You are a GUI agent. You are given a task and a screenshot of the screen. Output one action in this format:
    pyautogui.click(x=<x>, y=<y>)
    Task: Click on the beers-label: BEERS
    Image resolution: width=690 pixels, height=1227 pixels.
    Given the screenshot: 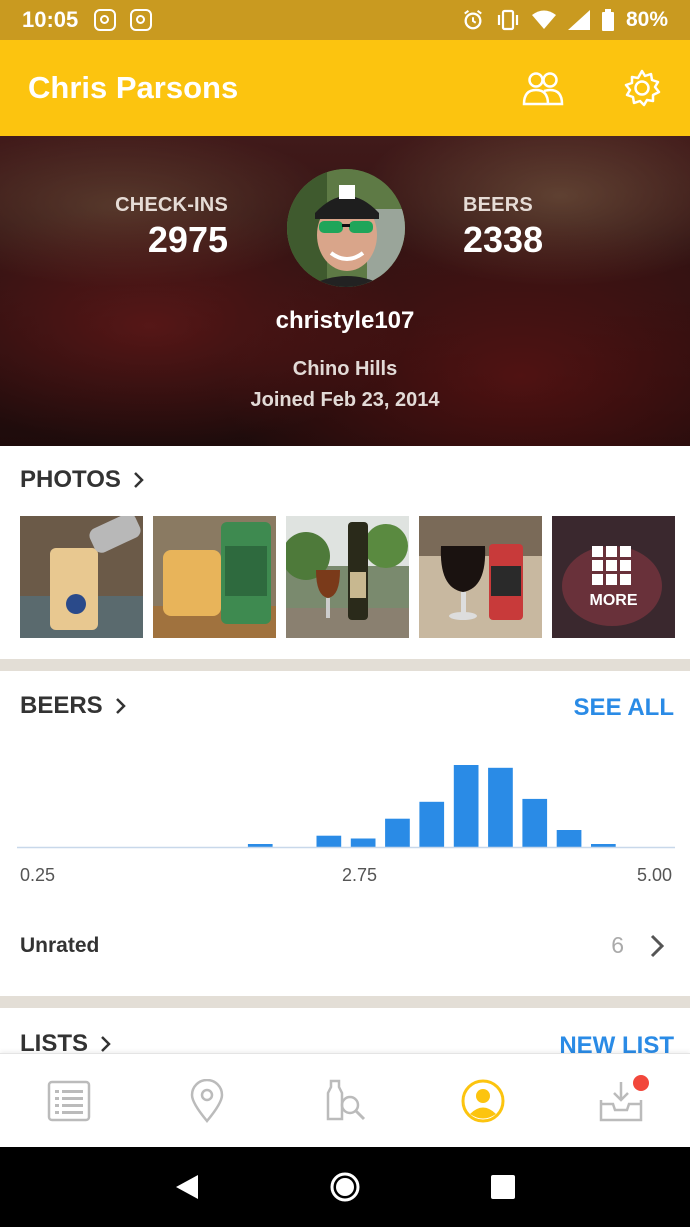 What is the action you would take?
    pyautogui.click(x=498, y=205)
    